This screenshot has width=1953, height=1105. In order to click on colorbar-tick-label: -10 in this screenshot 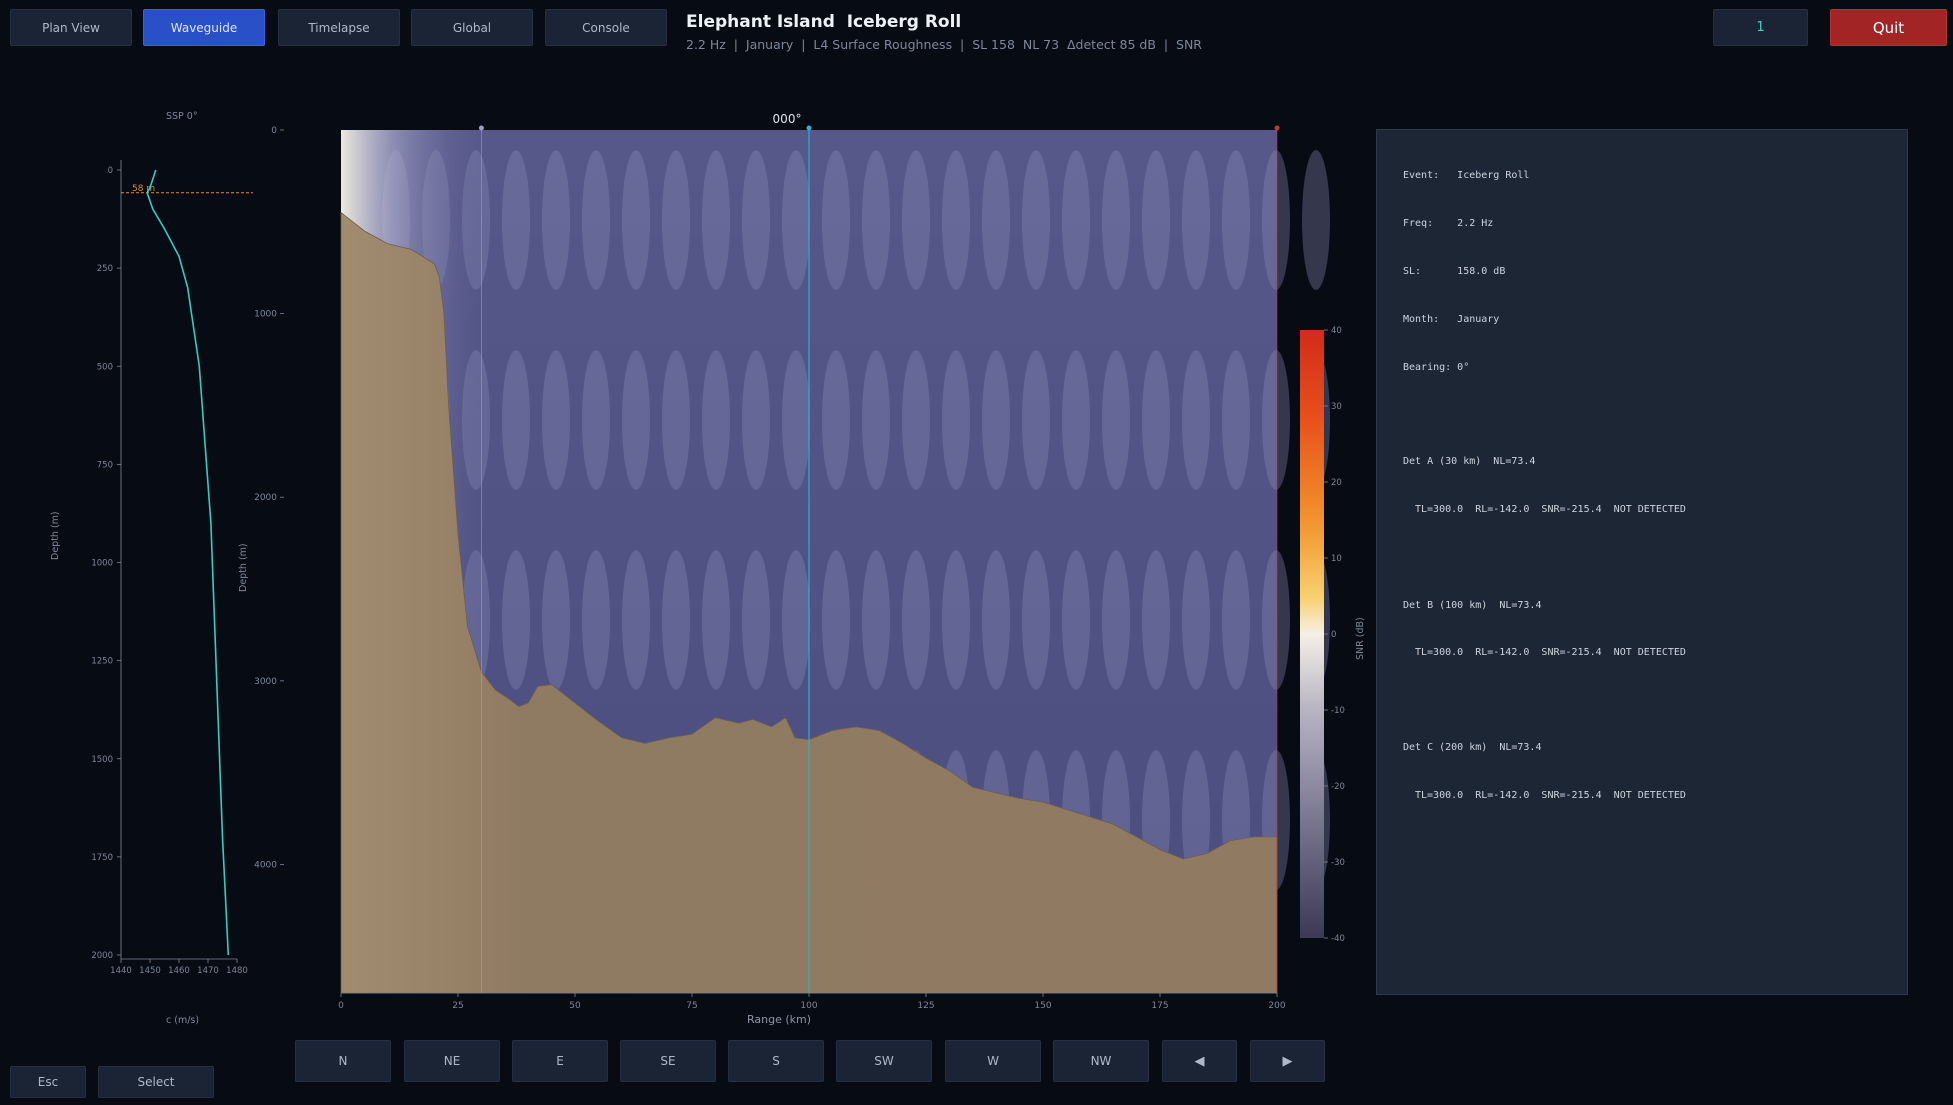, I will do `click(1338, 711)`.